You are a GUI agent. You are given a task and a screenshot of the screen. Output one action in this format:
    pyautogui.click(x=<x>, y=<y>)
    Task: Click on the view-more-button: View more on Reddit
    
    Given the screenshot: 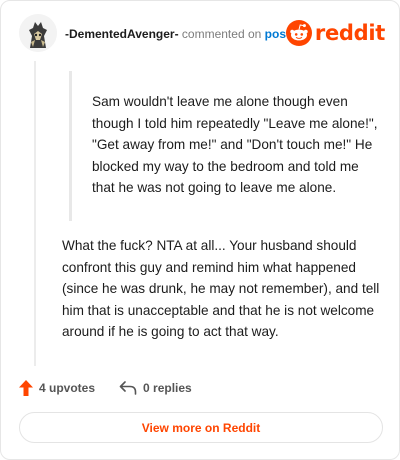 What is the action you would take?
    pyautogui.click(x=201, y=427)
    